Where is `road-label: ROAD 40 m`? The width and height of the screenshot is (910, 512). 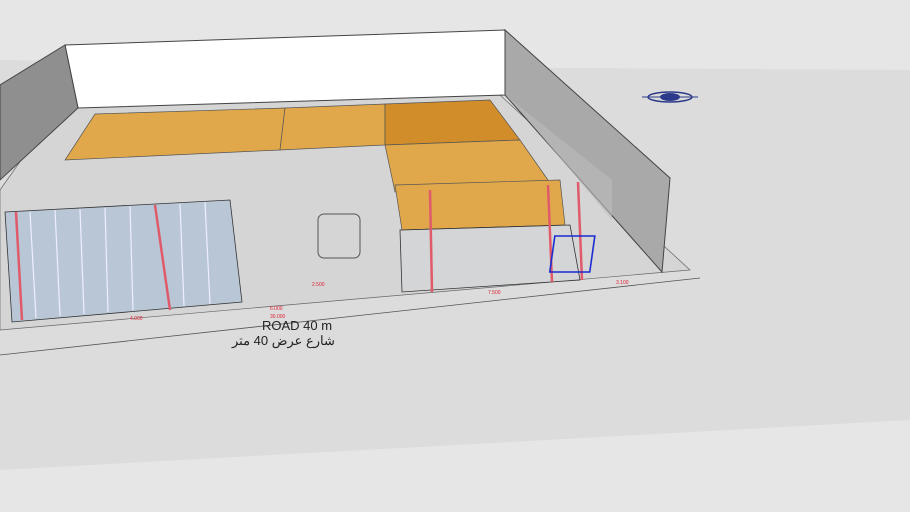
road-label: ROAD 40 m is located at coordinates (297, 325).